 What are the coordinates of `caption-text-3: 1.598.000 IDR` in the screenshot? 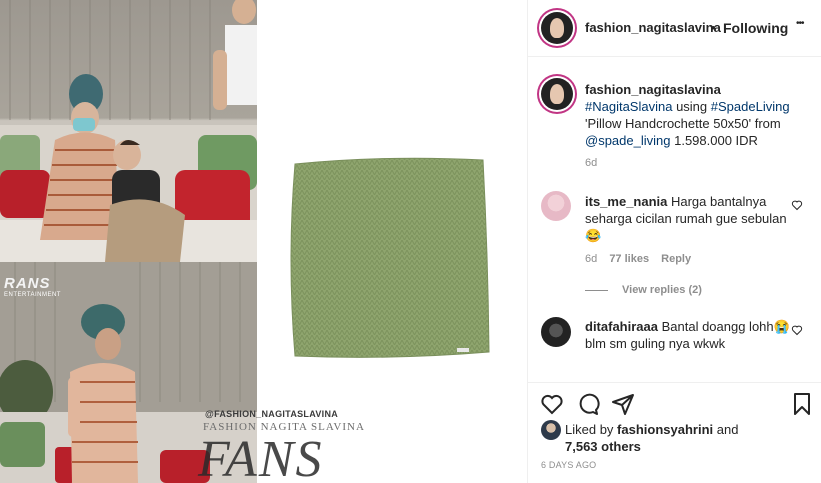 It's located at (714, 140).